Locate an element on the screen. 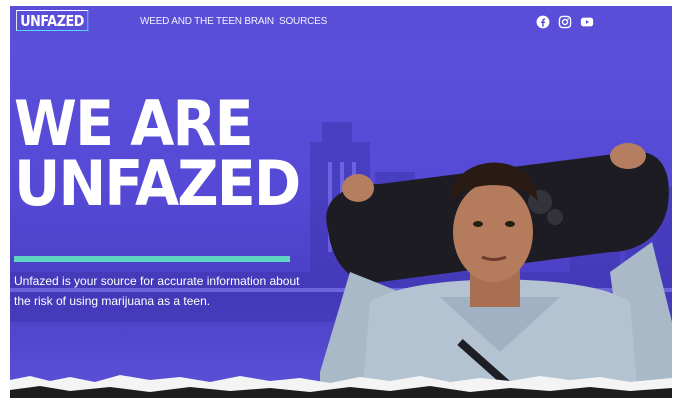 The image size is (673, 406). logo: UNFAZED is located at coordinates (52, 20).